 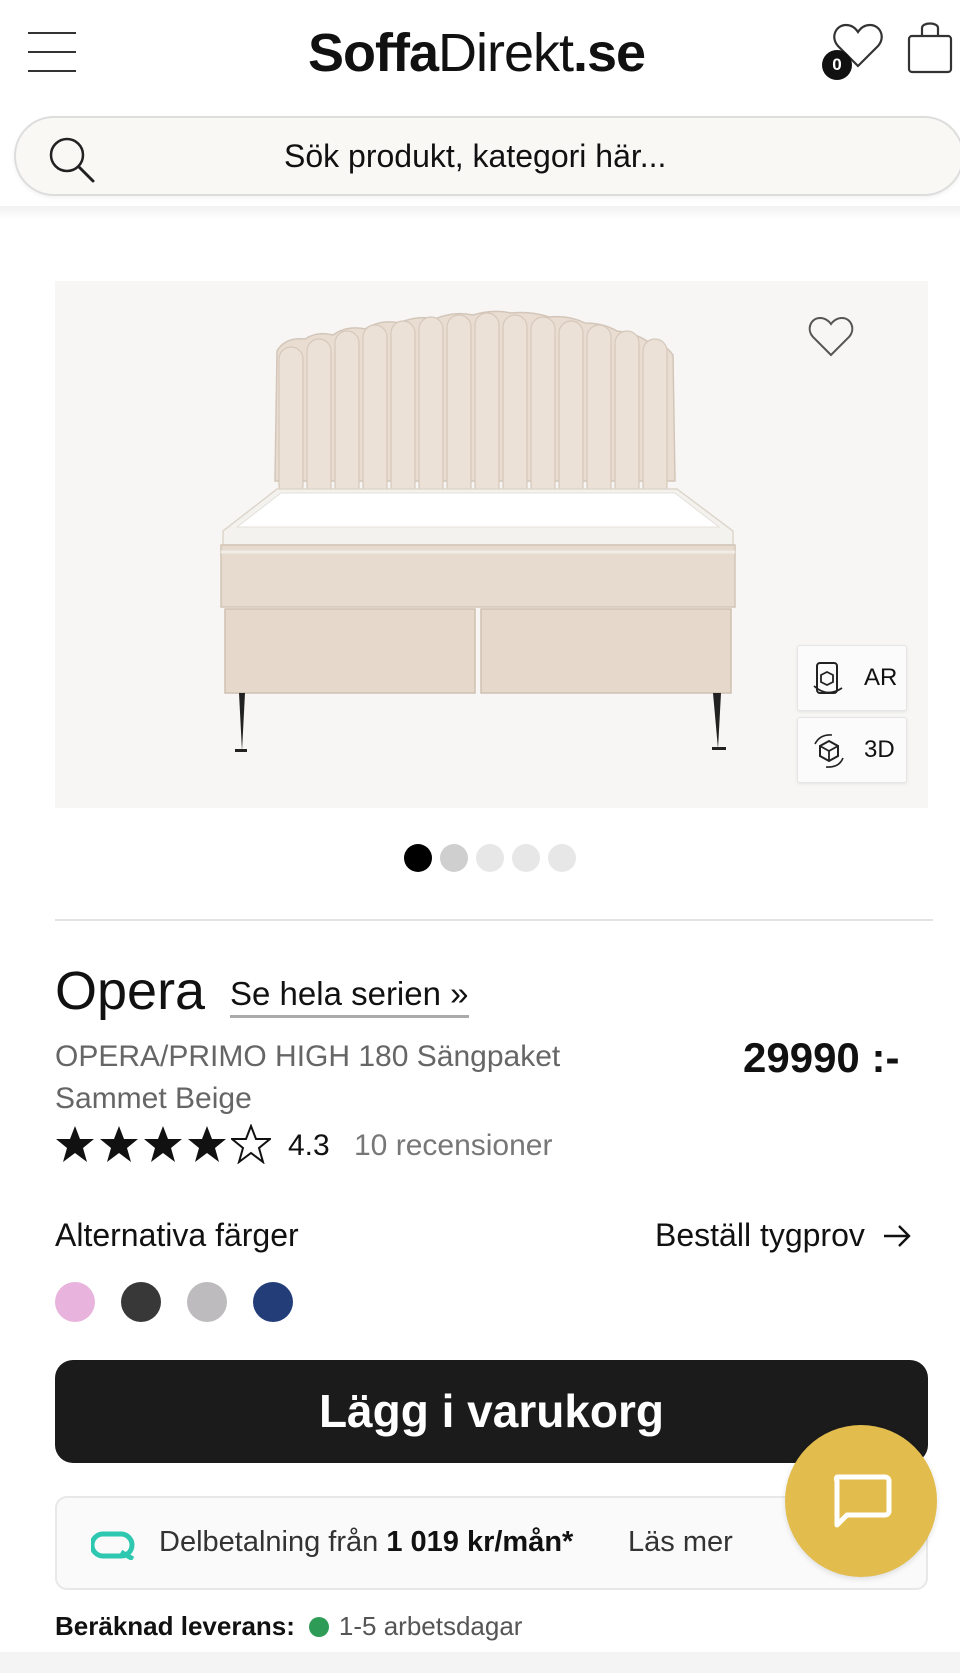 What do you see at coordinates (52, 53) in the screenshot?
I see `menu-icon` at bounding box center [52, 53].